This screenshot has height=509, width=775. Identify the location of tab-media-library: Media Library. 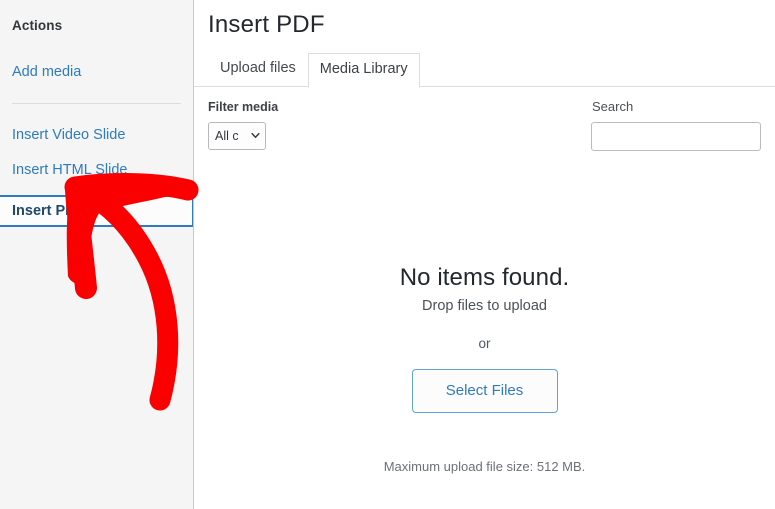
(363, 70).